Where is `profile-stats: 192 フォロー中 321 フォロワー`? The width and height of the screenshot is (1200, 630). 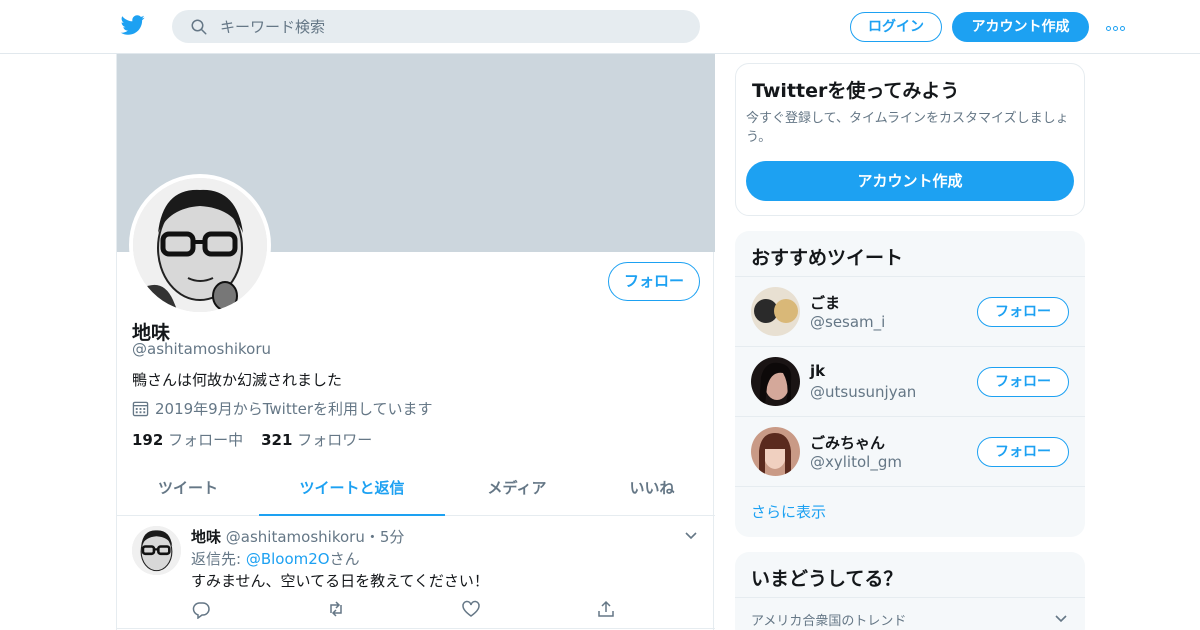 profile-stats: 192 フォロー中 321 フォロワー is located at coordinates (252, 439).